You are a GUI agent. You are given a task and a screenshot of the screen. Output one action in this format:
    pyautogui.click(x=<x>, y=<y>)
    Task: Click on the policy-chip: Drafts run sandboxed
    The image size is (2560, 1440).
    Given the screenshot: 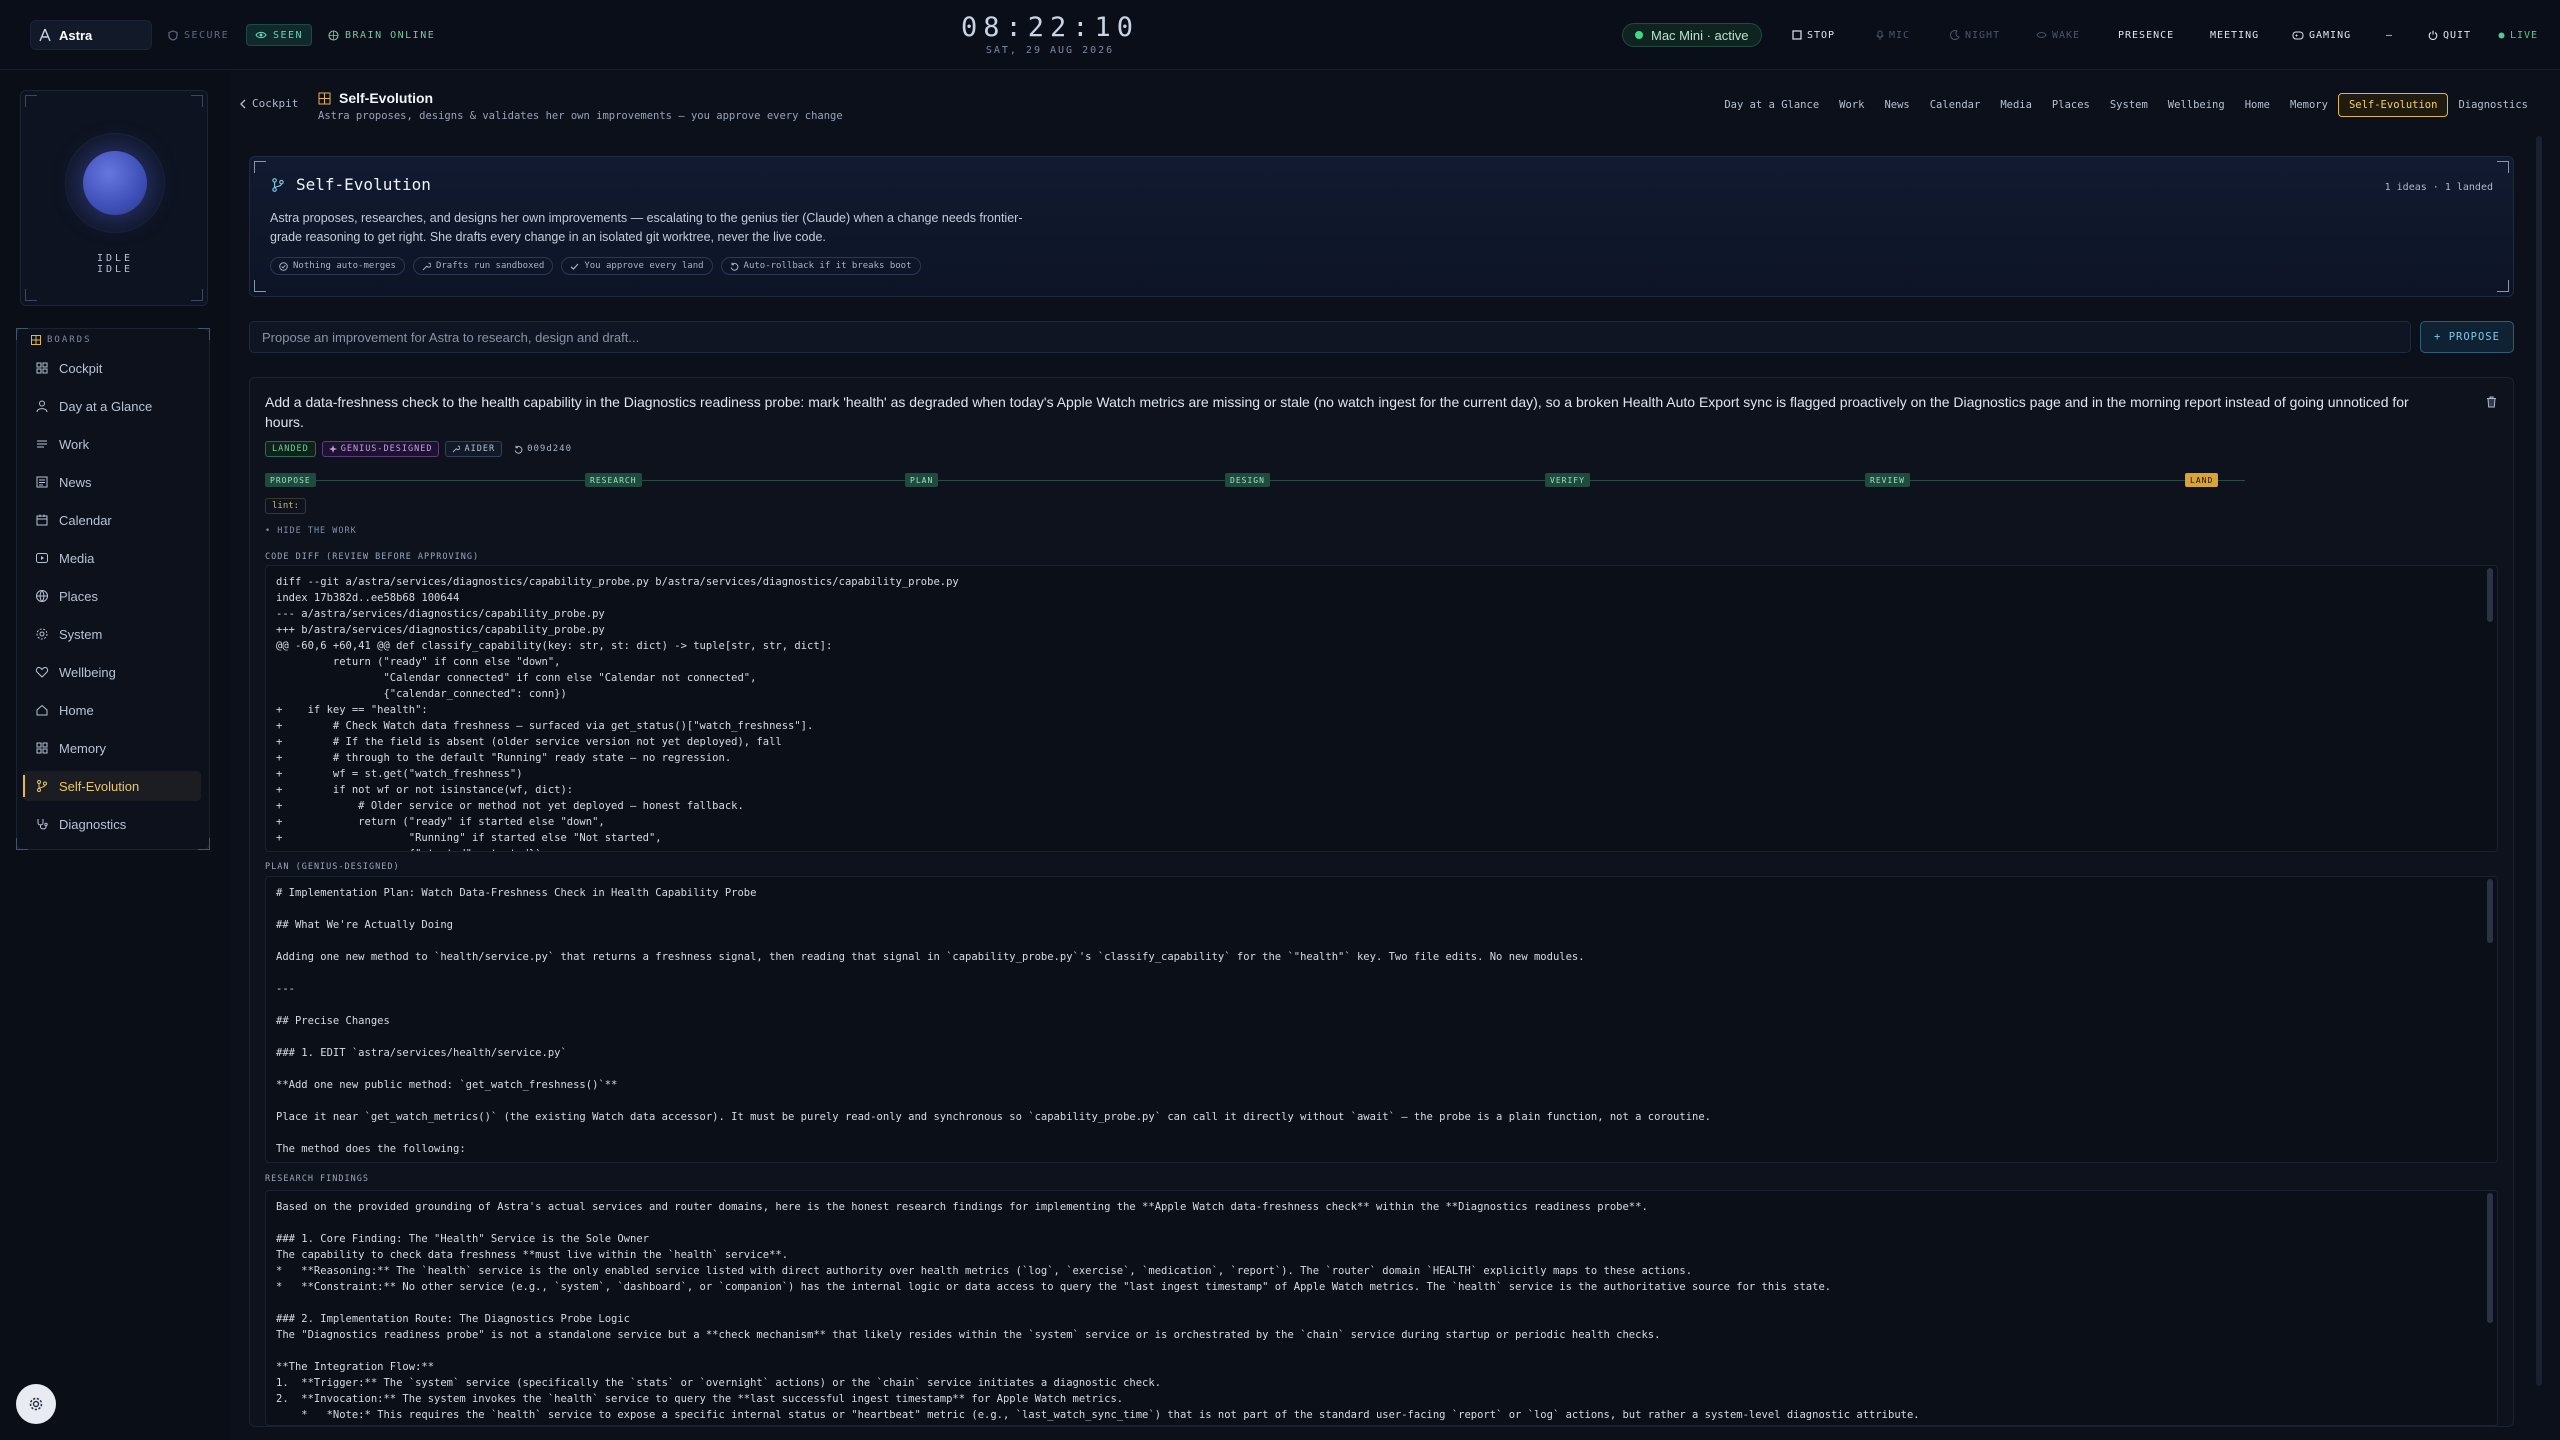 What is the action you would take?
    pyautogui.click(x=483, y=266)
    